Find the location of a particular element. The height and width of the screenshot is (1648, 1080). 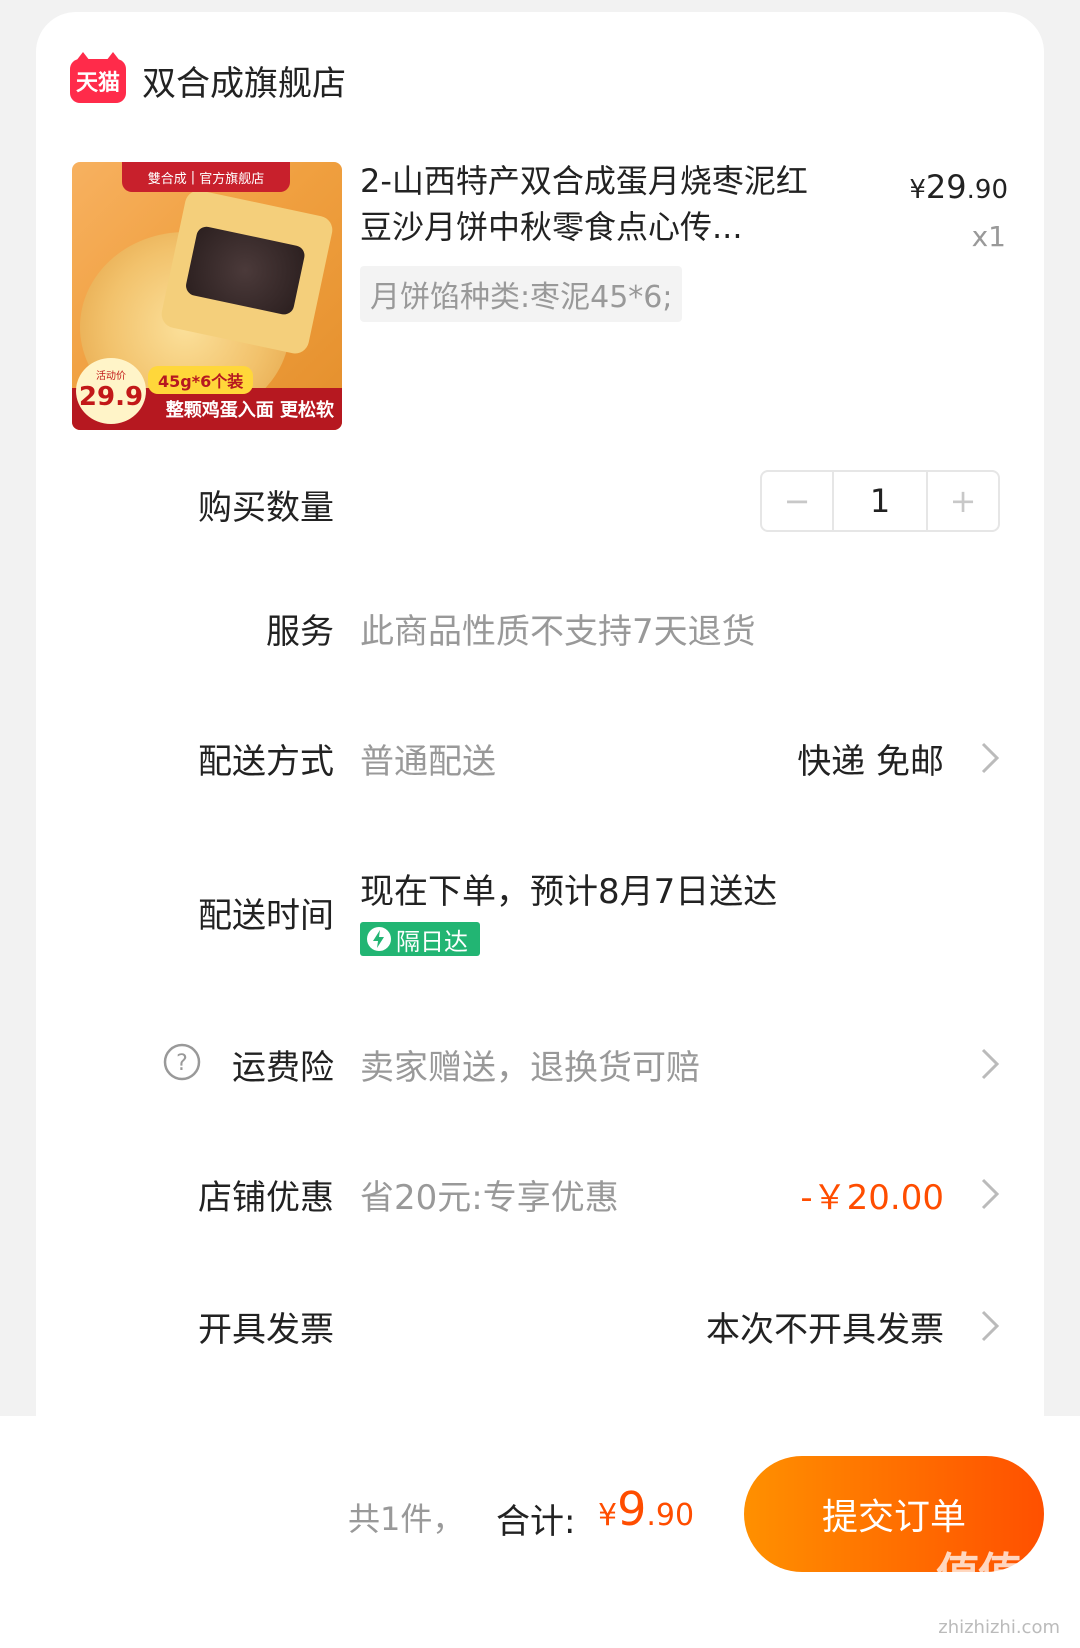

total-dec: .90 is located at coordinates (670, 1515).